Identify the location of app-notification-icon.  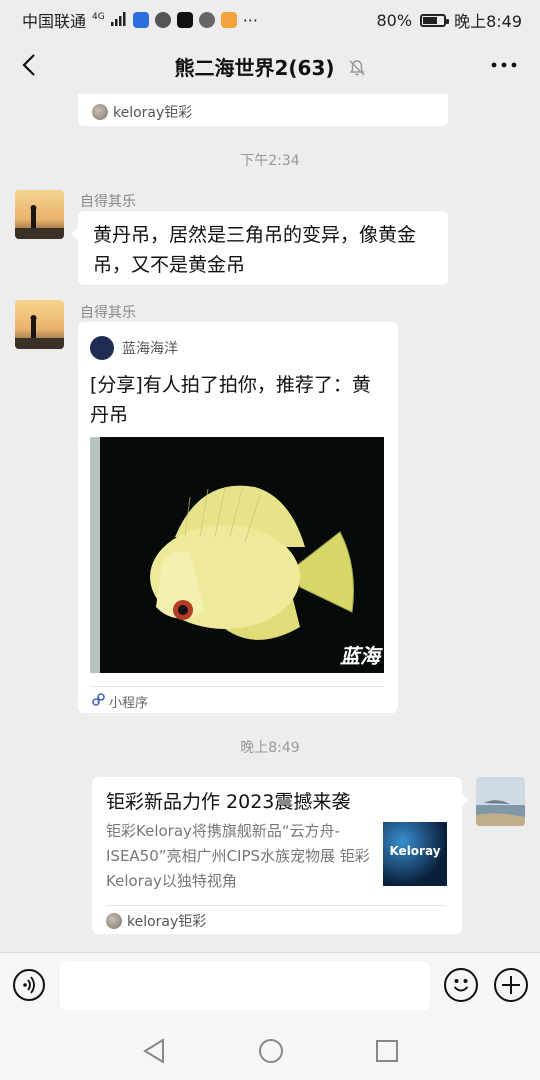
(140, 20).